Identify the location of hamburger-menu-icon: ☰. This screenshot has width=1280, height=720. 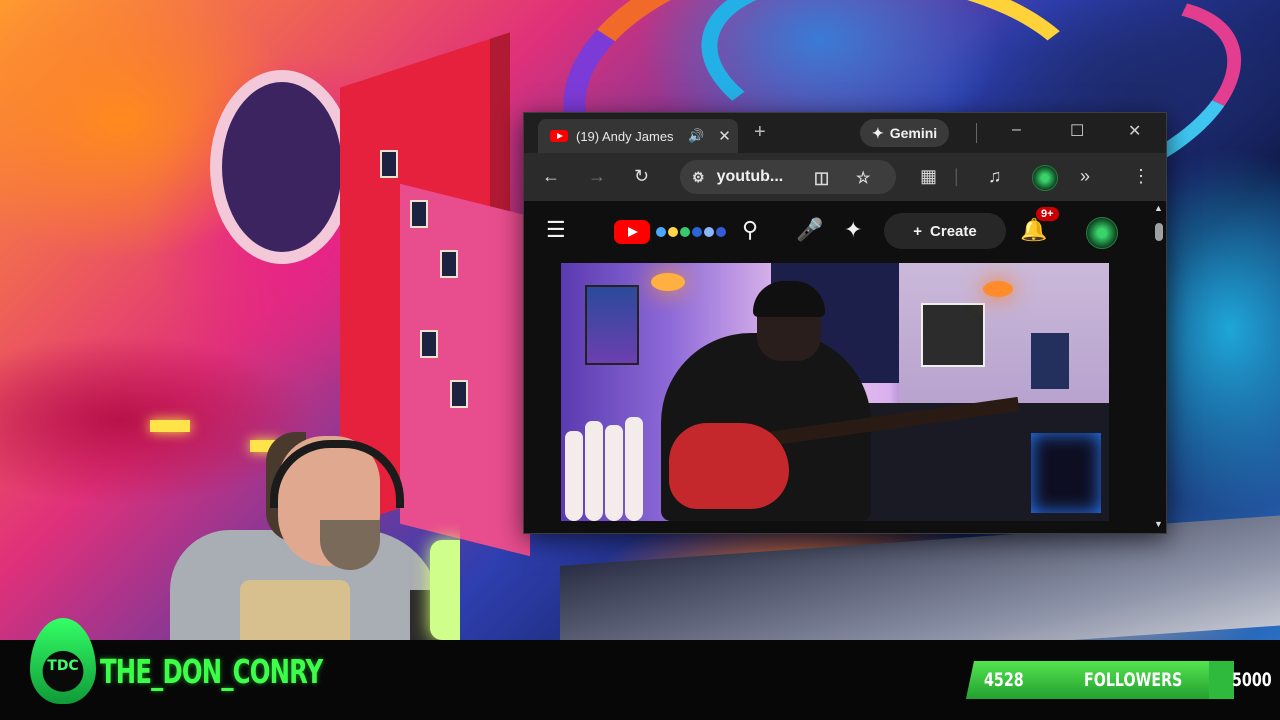
(556, 230).